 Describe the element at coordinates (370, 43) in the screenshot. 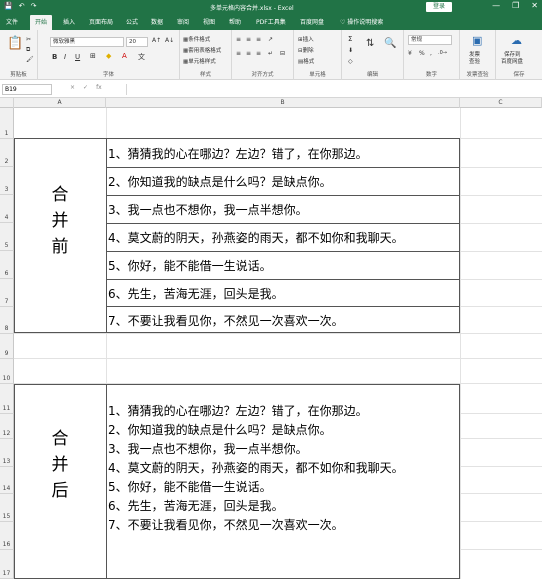

I see `sort-filter-icon: ⇅` at that location.